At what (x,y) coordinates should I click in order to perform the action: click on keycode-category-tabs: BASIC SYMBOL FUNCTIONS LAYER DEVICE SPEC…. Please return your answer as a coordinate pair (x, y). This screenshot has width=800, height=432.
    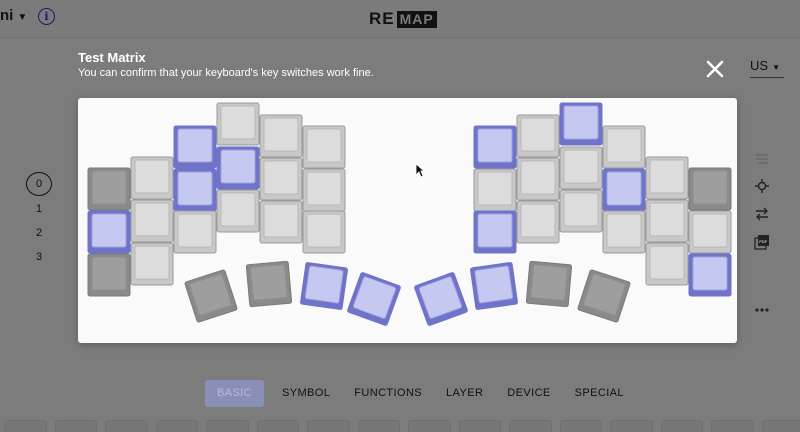
    Looking at the image, I should click on (420, 393).